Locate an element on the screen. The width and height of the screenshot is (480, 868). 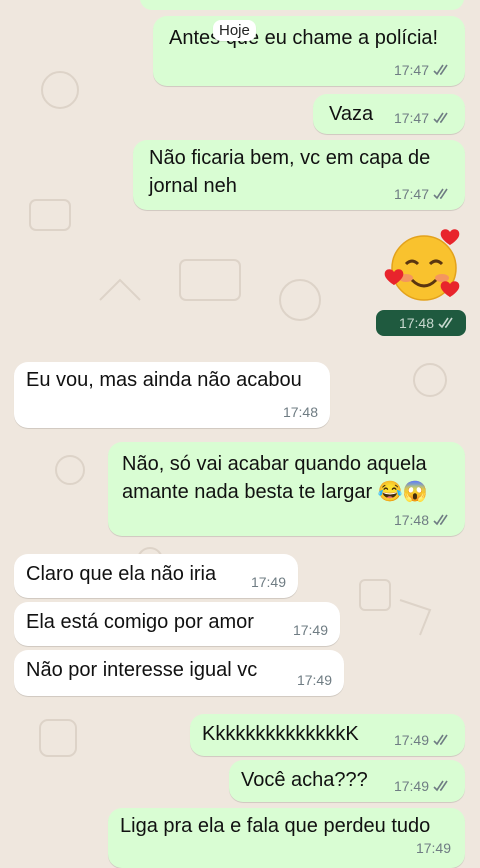
smiling-face-with-hearts-emoji is located at coordinates (425, 266).